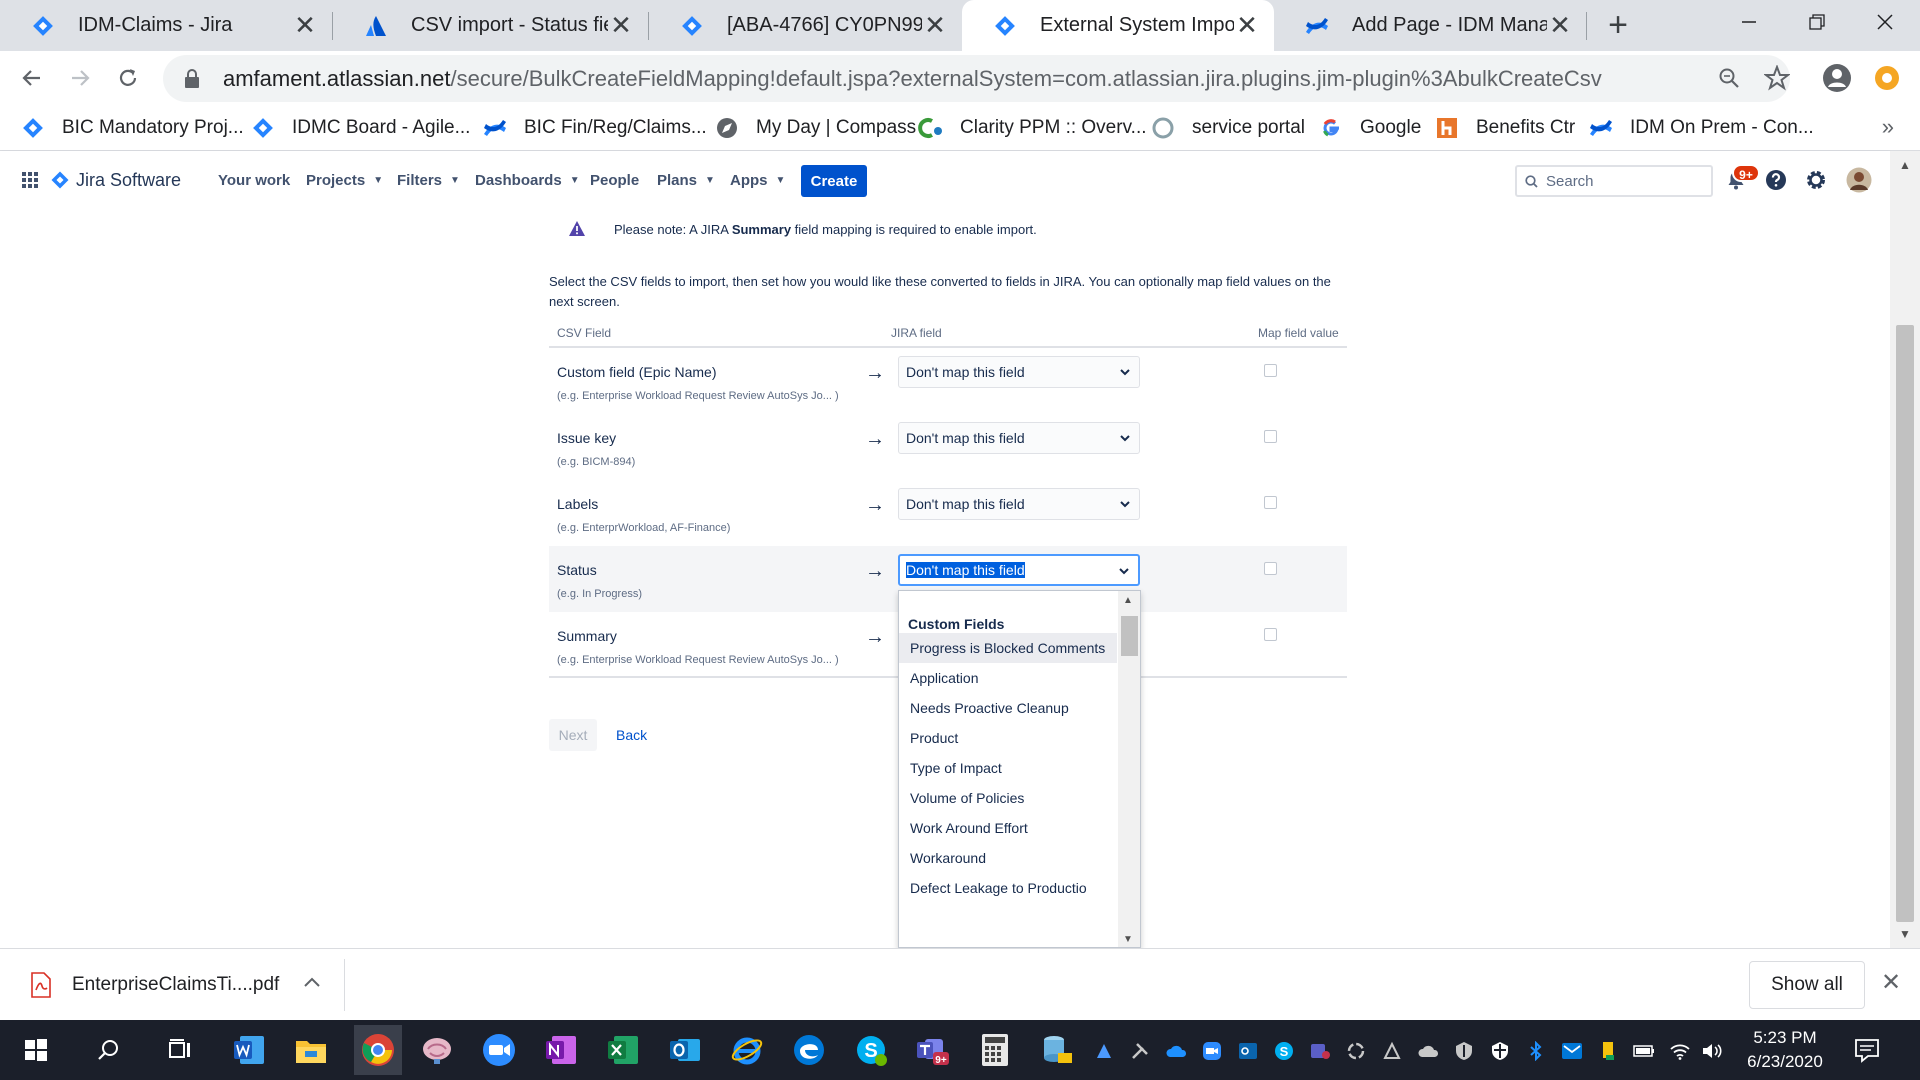 The width and height of the screenshot is (1920, 1080). What do you see at coordinates (1572, 1051) in the screenshot?
I see `mail-tray-icon` at bounding box center [1572, 1051].